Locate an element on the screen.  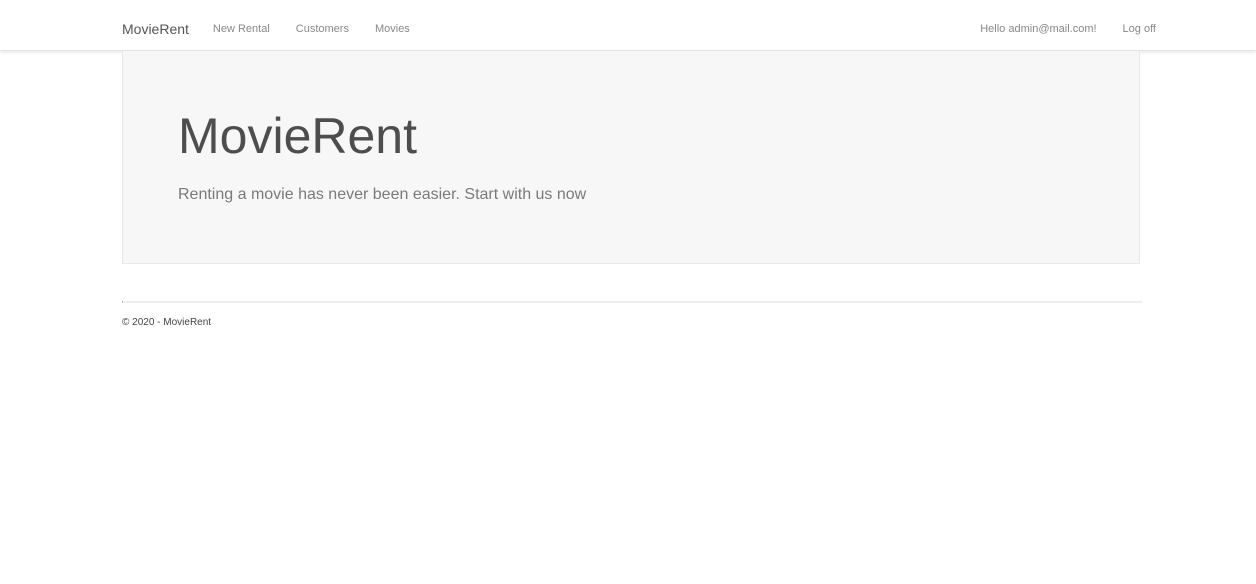
user-greeting-link: Hello admin@mail.com! is located at coordinates (1038, 29).